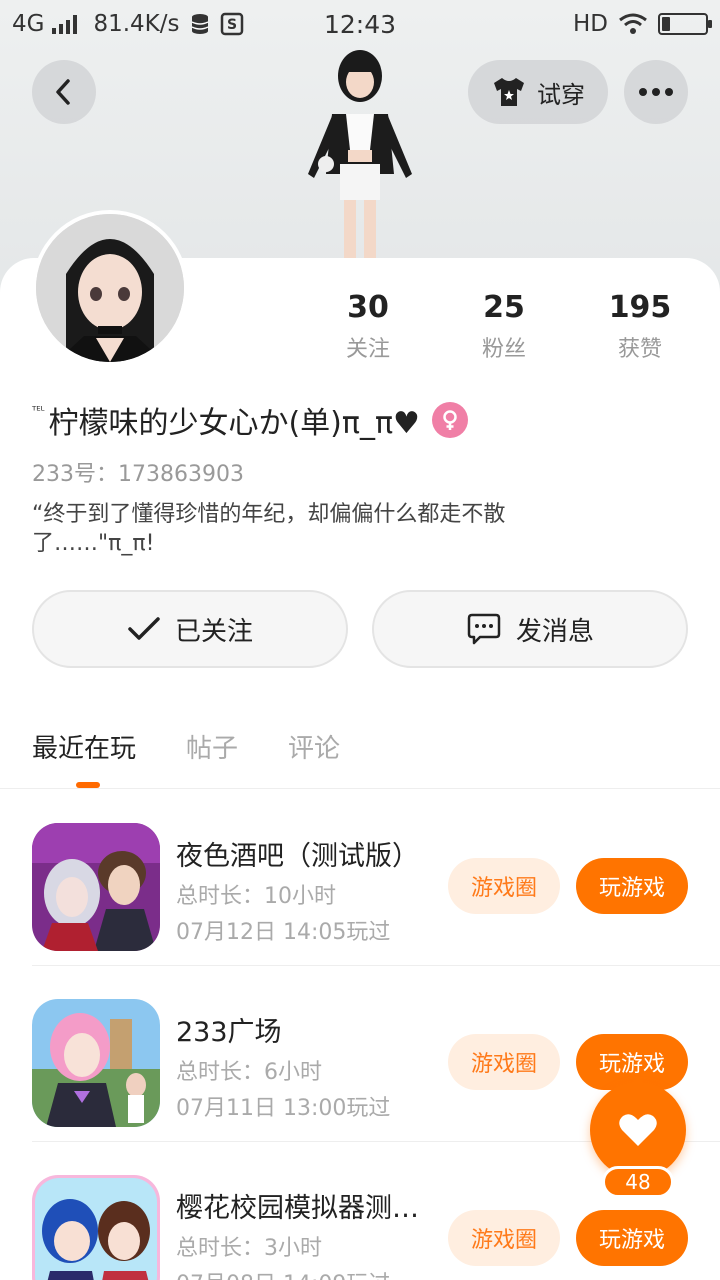 The image size is (720, 1280). What do you see at coordinates (640, 326) in the screenshot?
I see `stat-likes: 195 获赞` at bounding box center [640, 326].